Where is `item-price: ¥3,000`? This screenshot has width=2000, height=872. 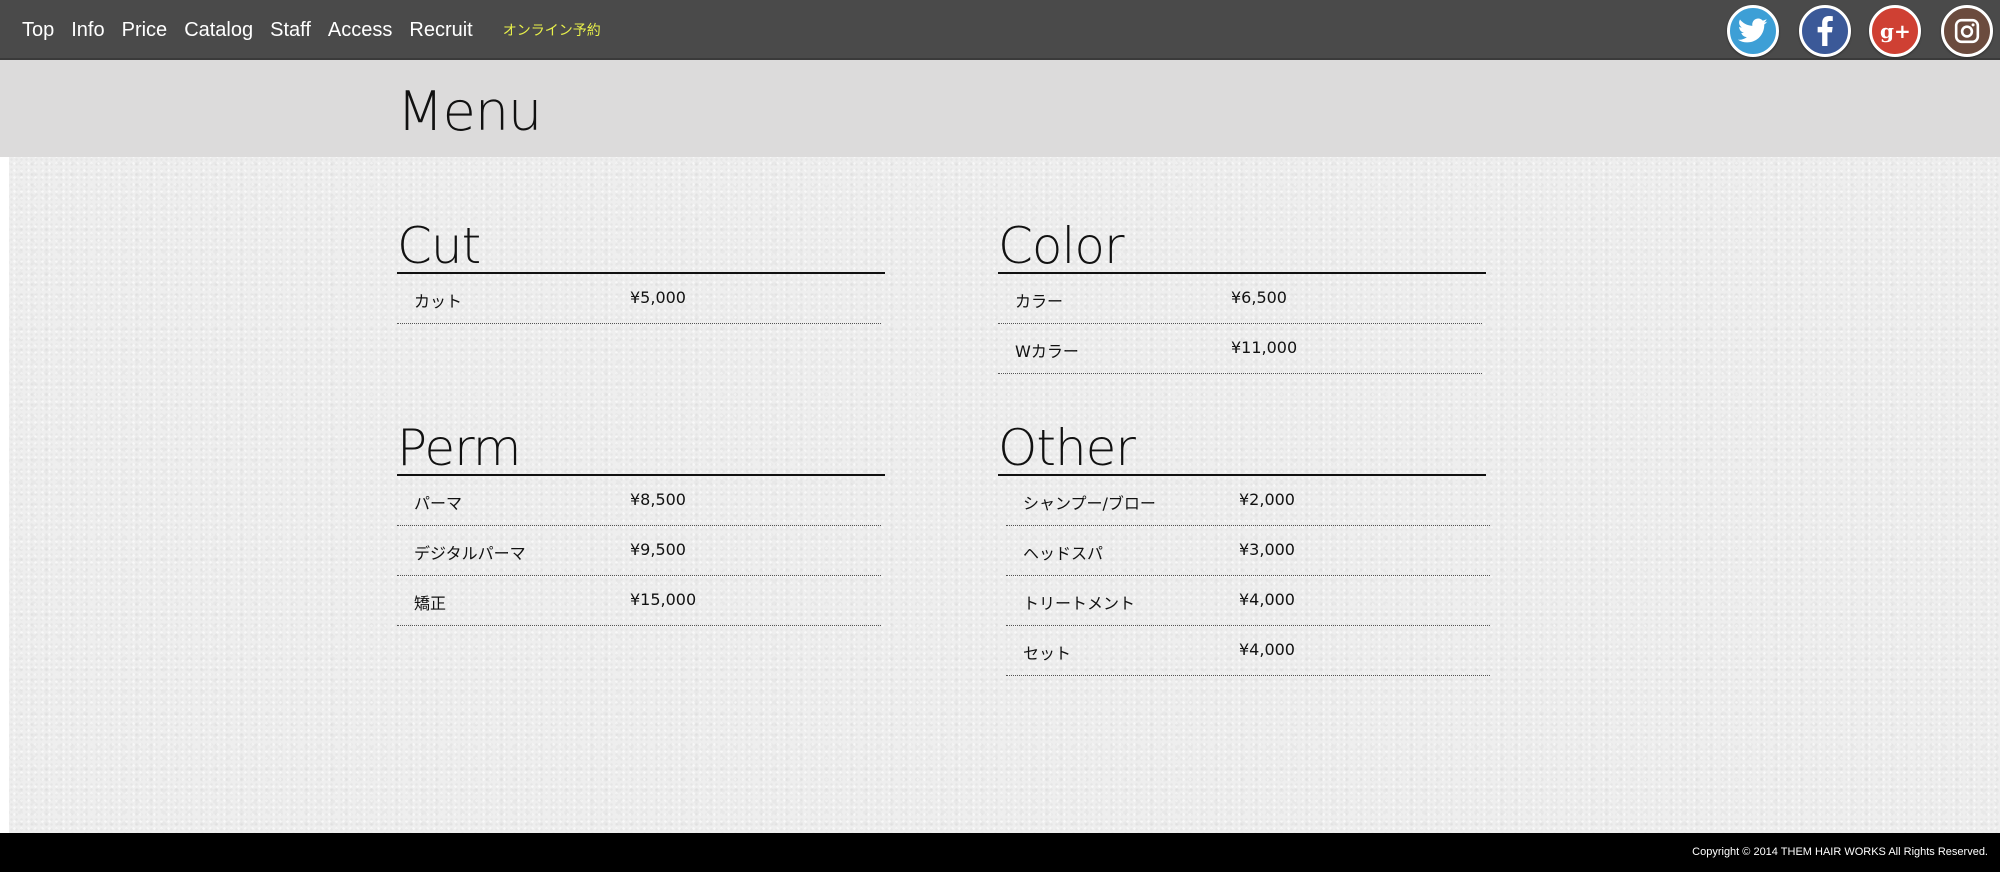
item-price: ¥3,000 is located at coordinates (1267, 549).